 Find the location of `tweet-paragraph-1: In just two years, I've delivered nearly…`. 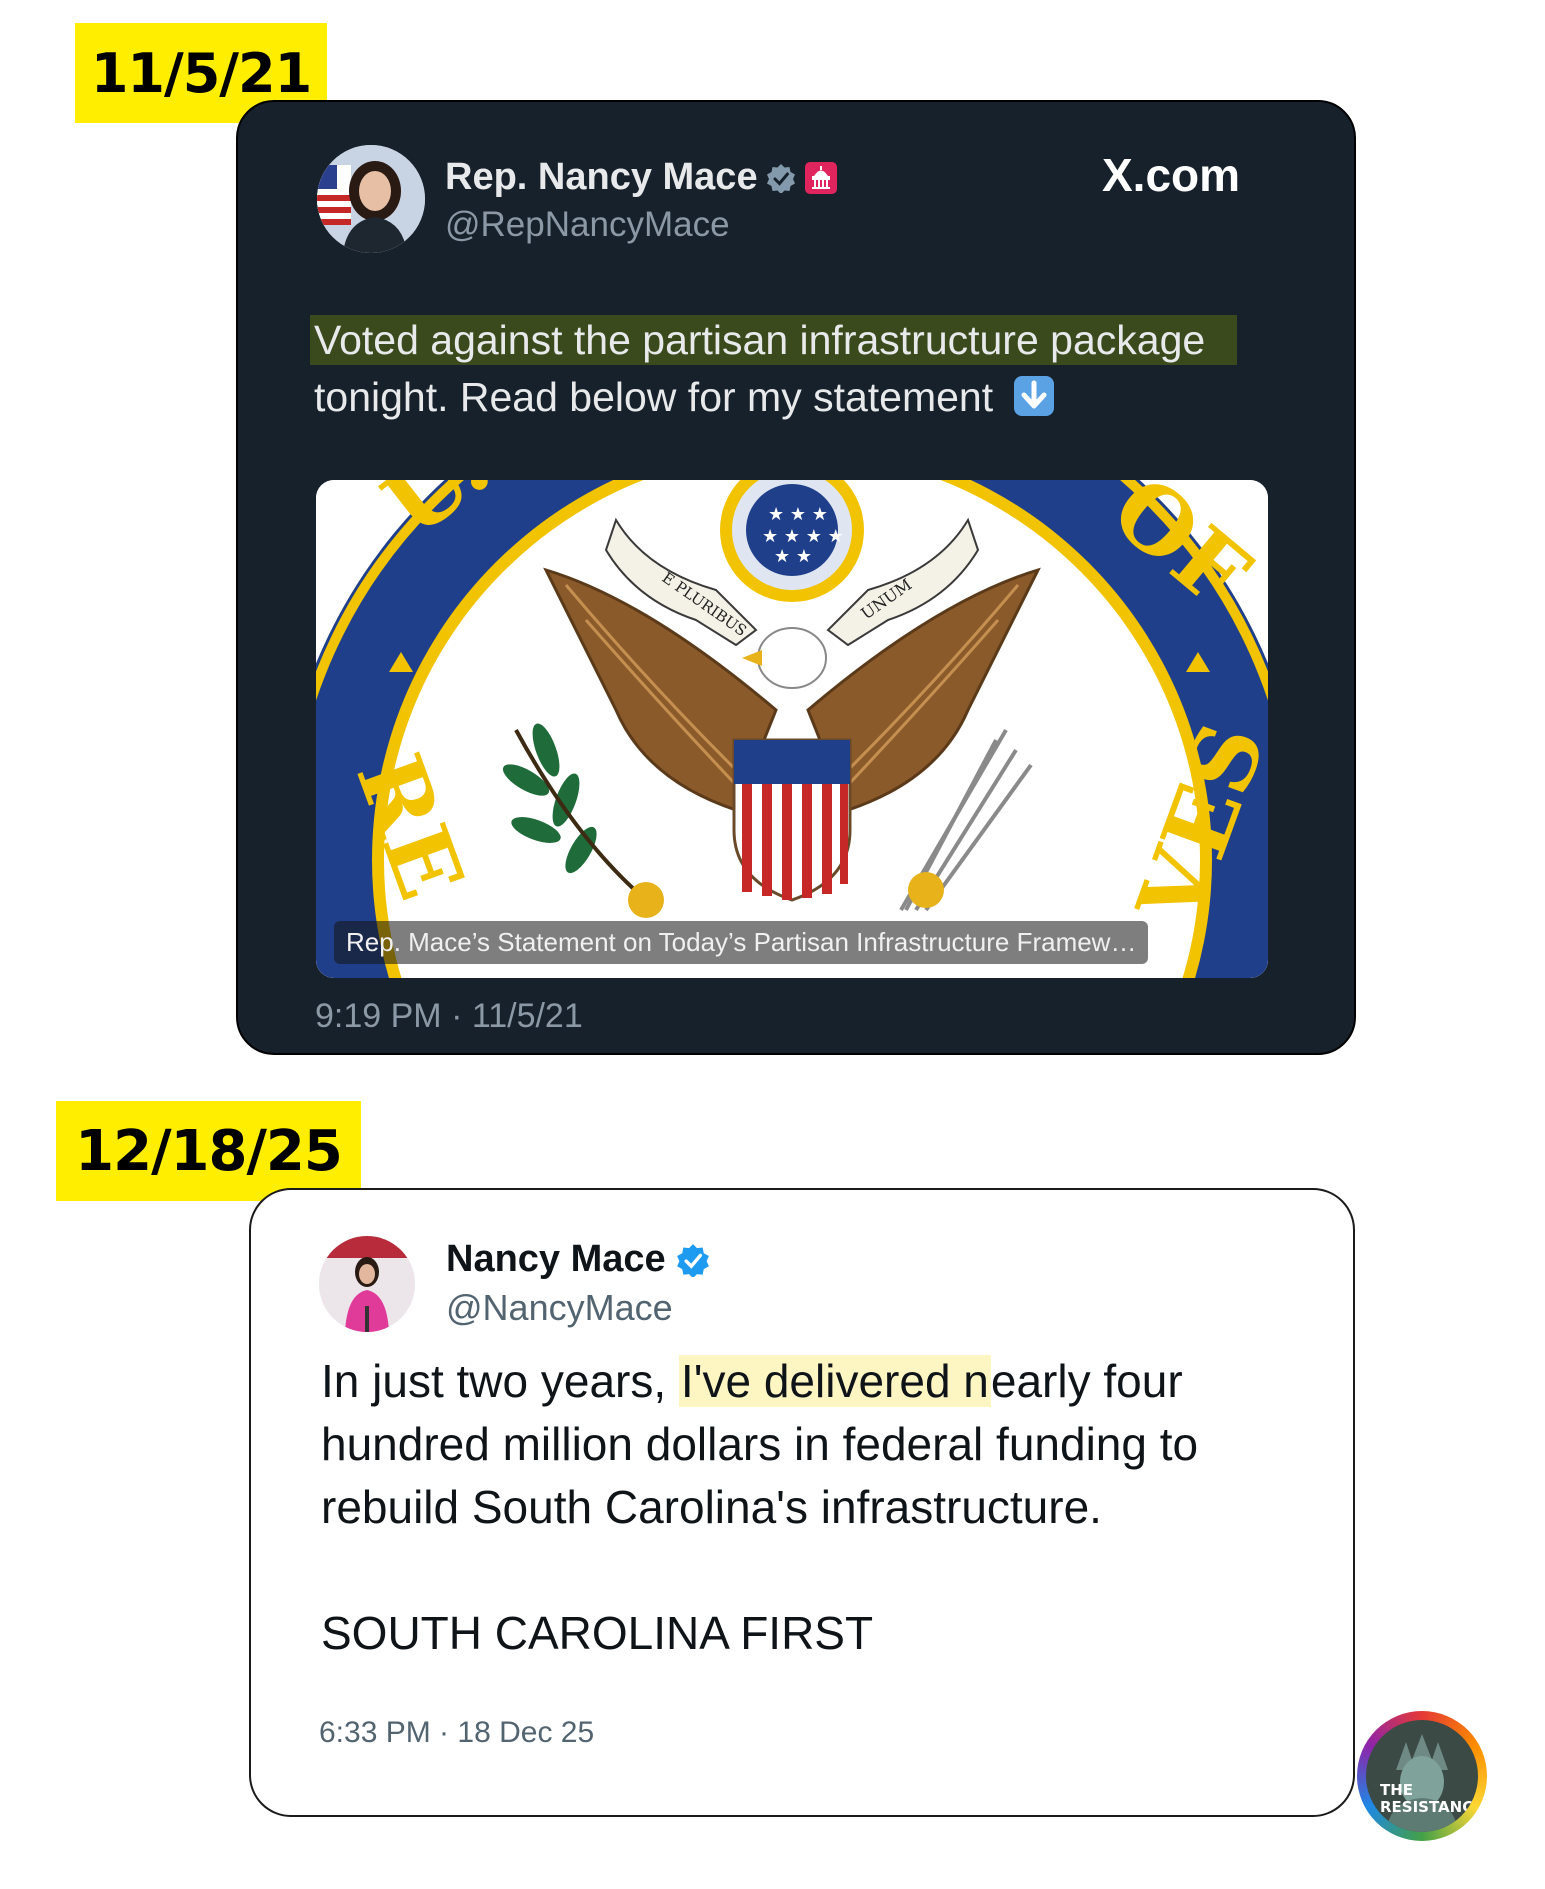

tweet-paragraph-1: In just two years, I've delivered nearly… is located at coordinates (826, 1444).